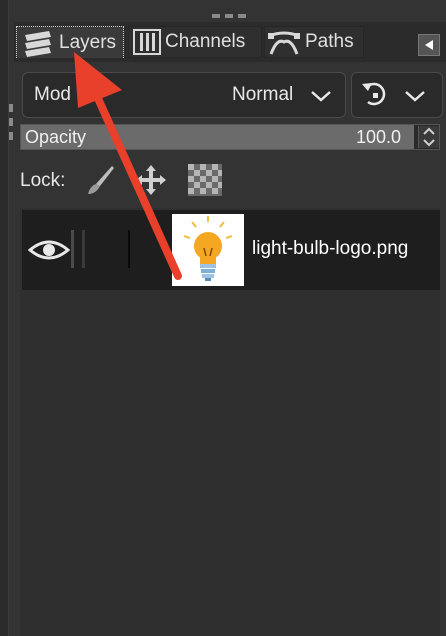 The width and height of the screenshot is (446, 636). I want to click on spin-arrows-icon, so click(429, 137).